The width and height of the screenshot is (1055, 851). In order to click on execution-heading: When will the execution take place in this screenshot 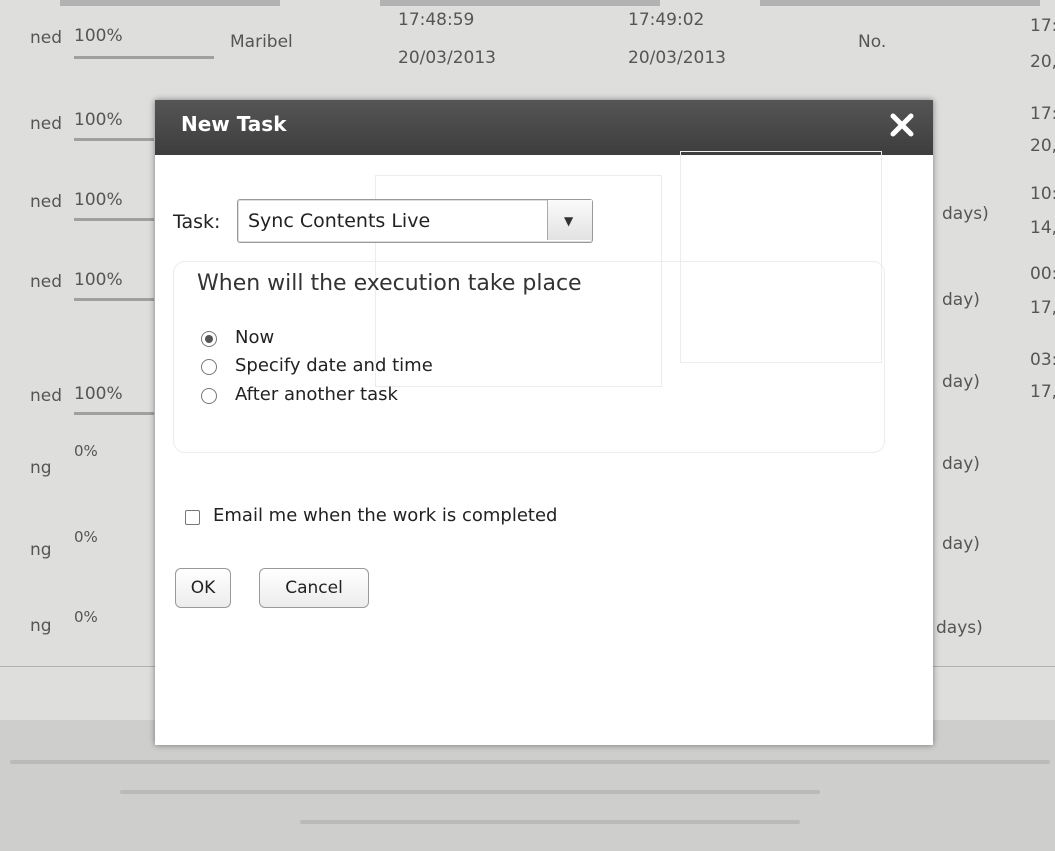, I will do `click(389, 283)`.